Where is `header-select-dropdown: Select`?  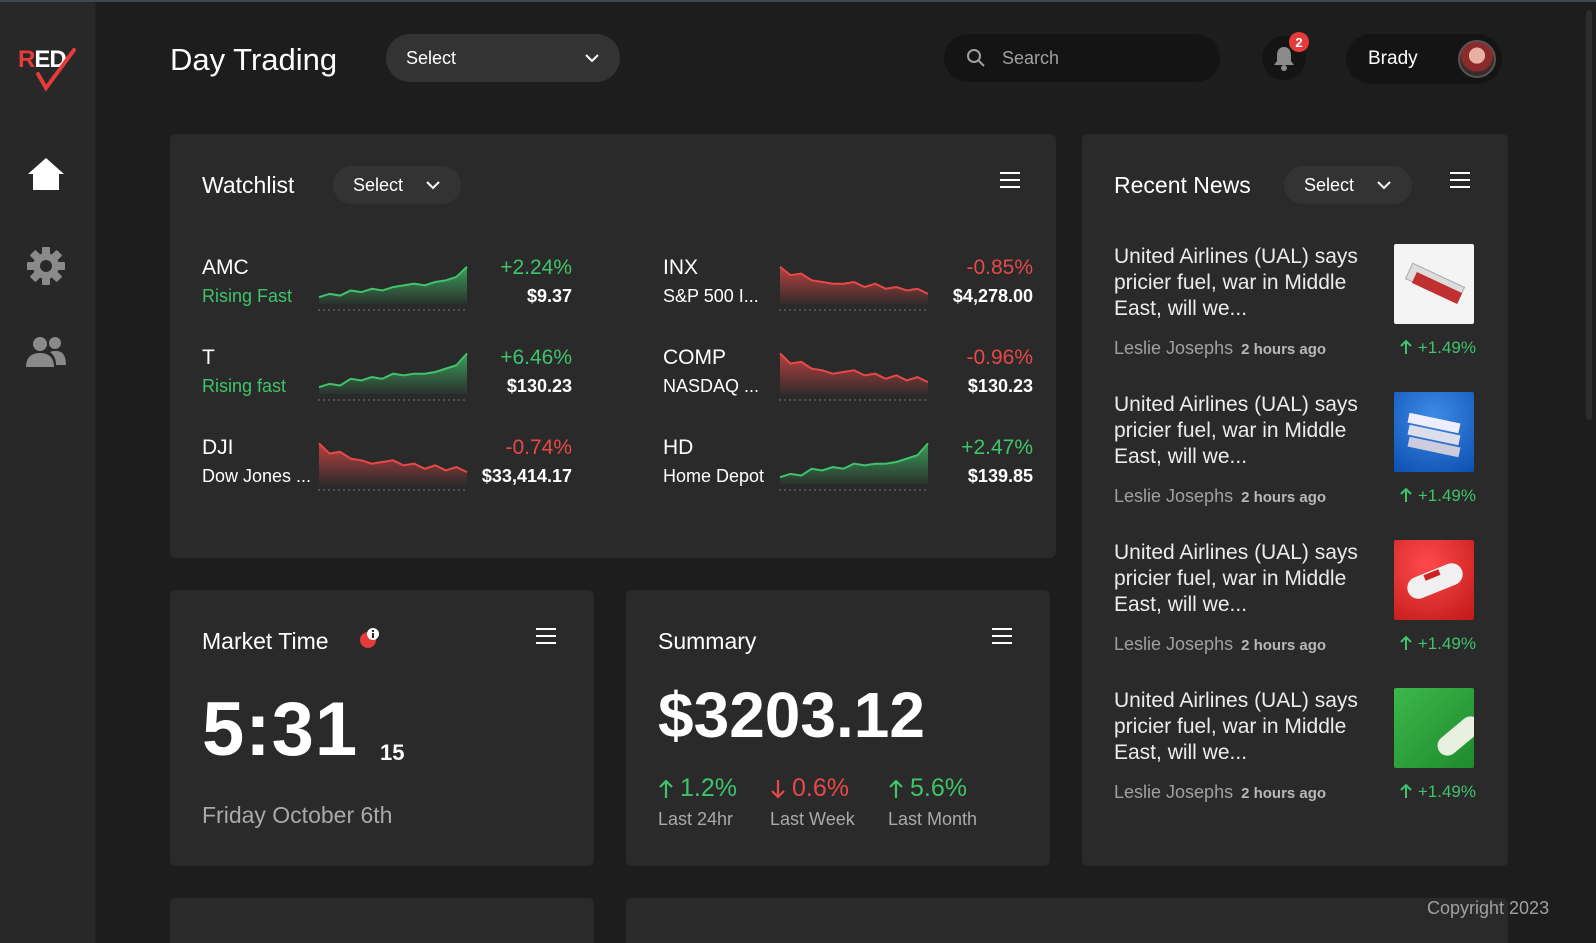 header-select-dropdown: Select is located at coordinates (503, 58).